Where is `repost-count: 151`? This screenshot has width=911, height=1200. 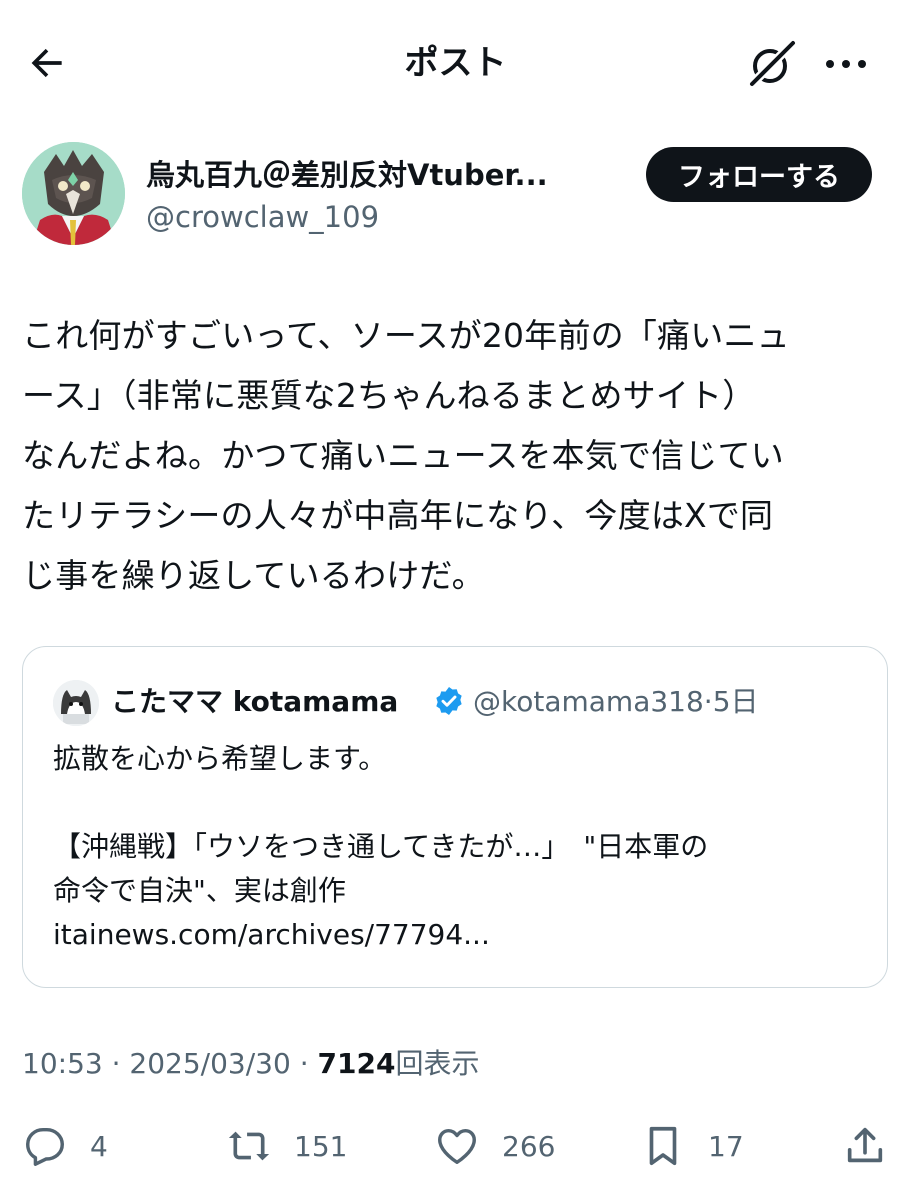
repost-count: 151 is located at coordinates (321, 1146).